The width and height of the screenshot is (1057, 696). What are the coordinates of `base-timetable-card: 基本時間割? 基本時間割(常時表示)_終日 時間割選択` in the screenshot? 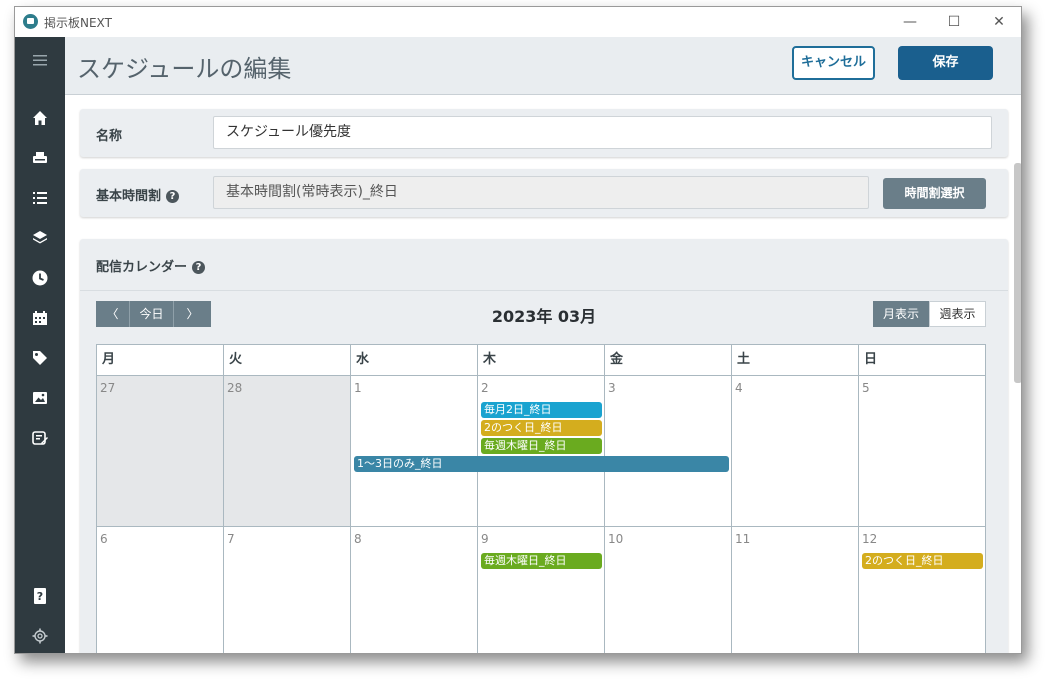 It's located at (544, 193).